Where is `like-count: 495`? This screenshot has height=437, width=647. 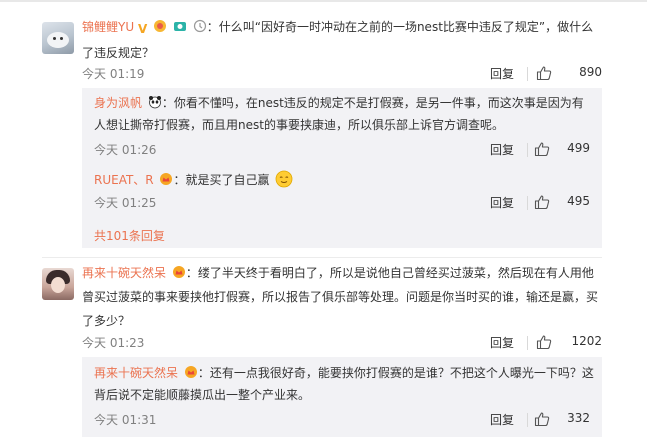 like-count: 495 is located at coordinates (578, 201).